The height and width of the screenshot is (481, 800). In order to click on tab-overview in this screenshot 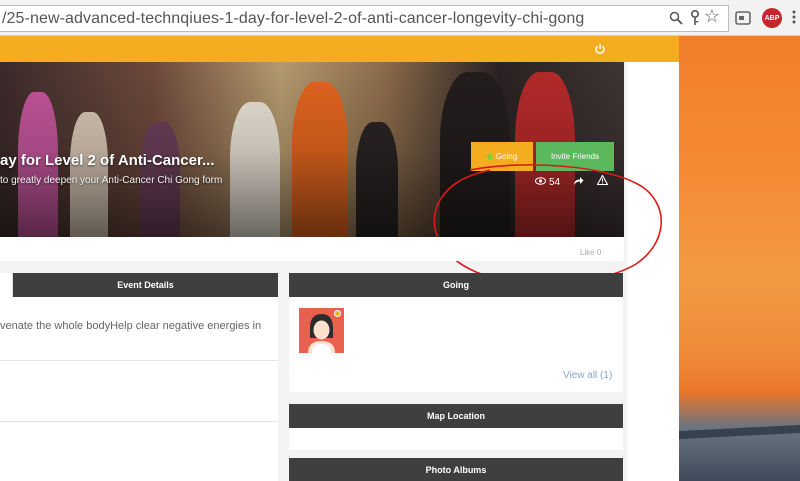, I will do `click(6, 285)`.